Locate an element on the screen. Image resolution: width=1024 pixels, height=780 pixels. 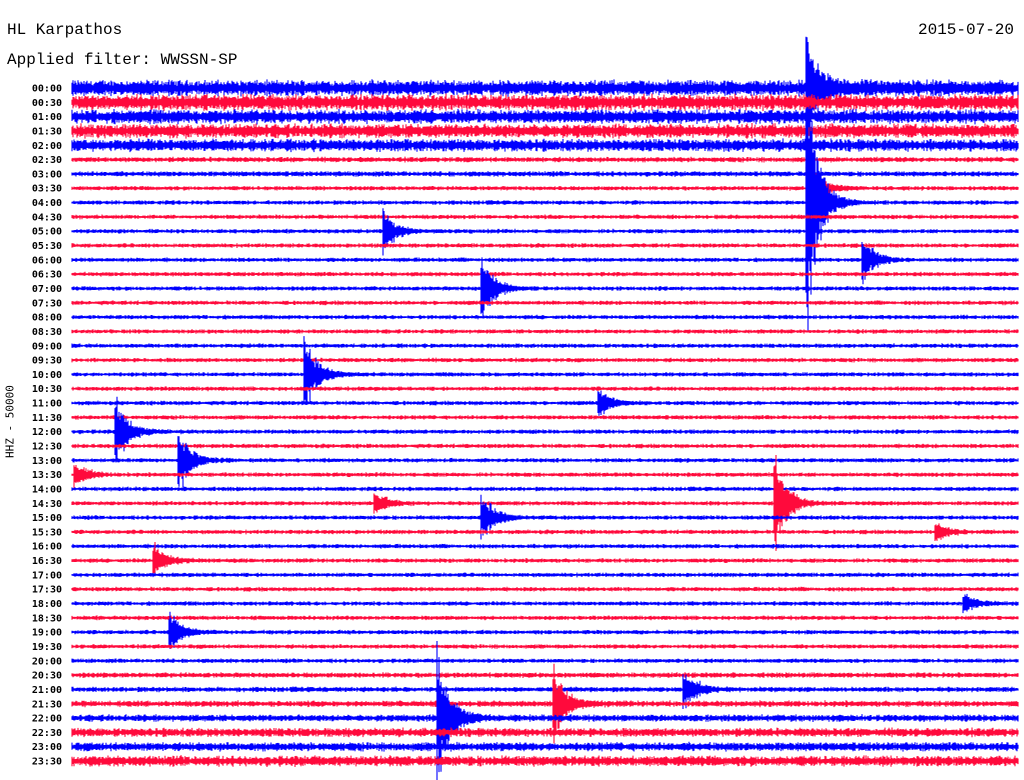
row-time-label: 00:00 is located at coordinates (47, 89).